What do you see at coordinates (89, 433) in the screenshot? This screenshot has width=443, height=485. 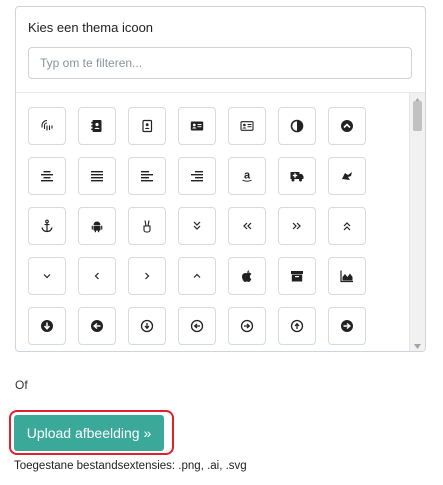 I see `upload-image-button: Upload afbeelding »` at bounding box center [89, 433].